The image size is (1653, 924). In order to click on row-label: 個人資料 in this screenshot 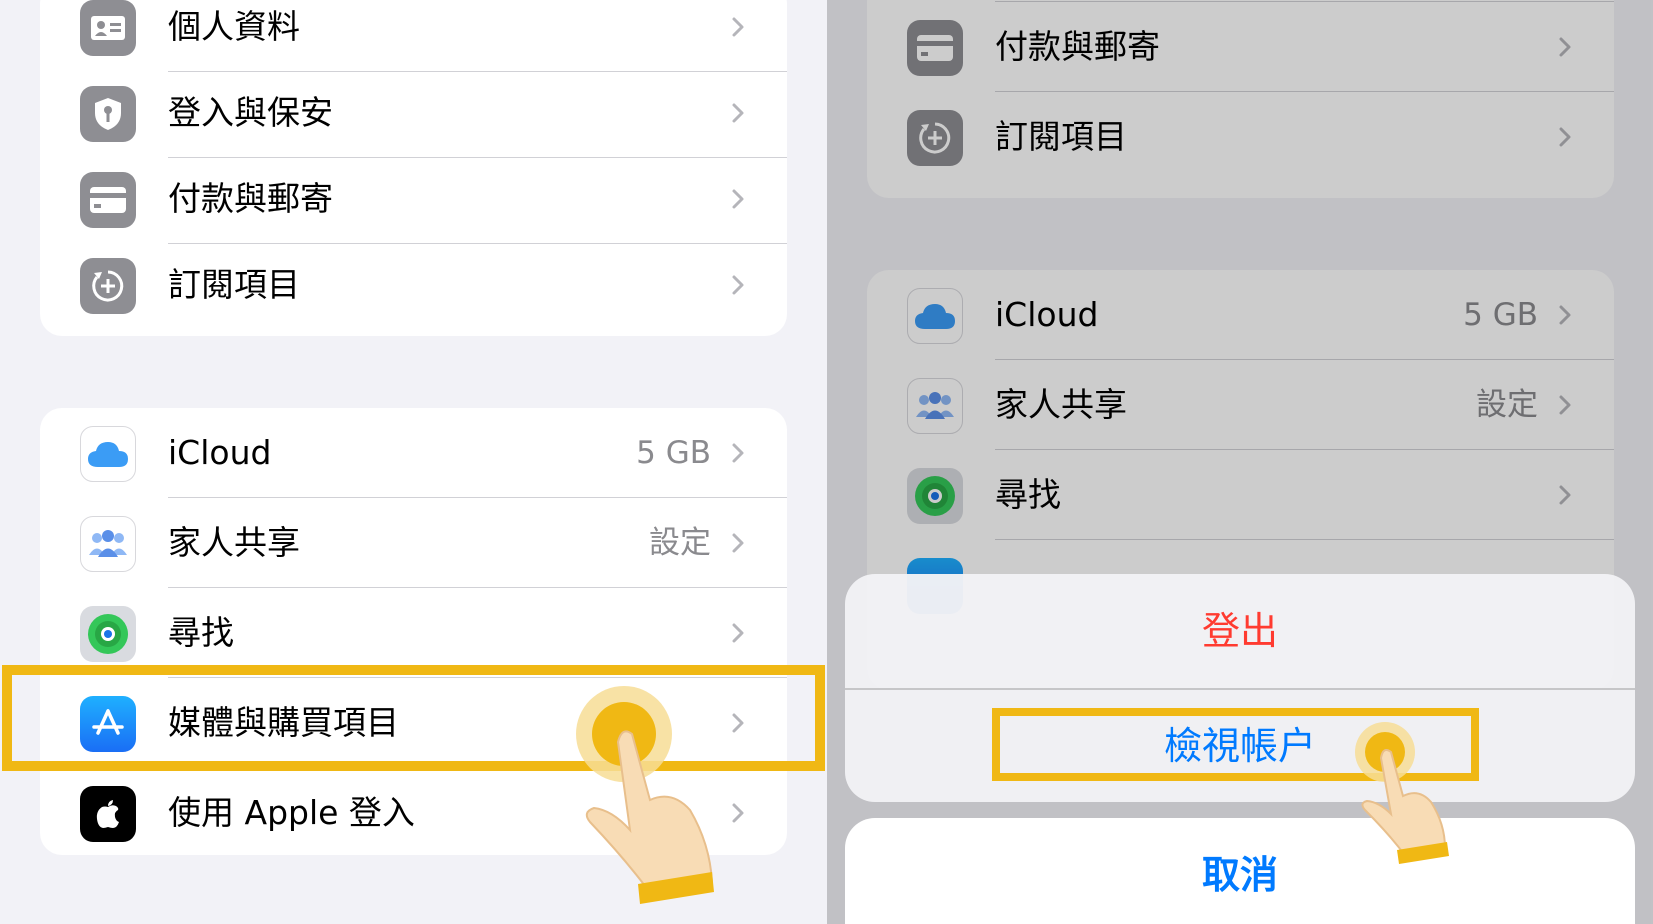, I will do `click(234, 26)`.